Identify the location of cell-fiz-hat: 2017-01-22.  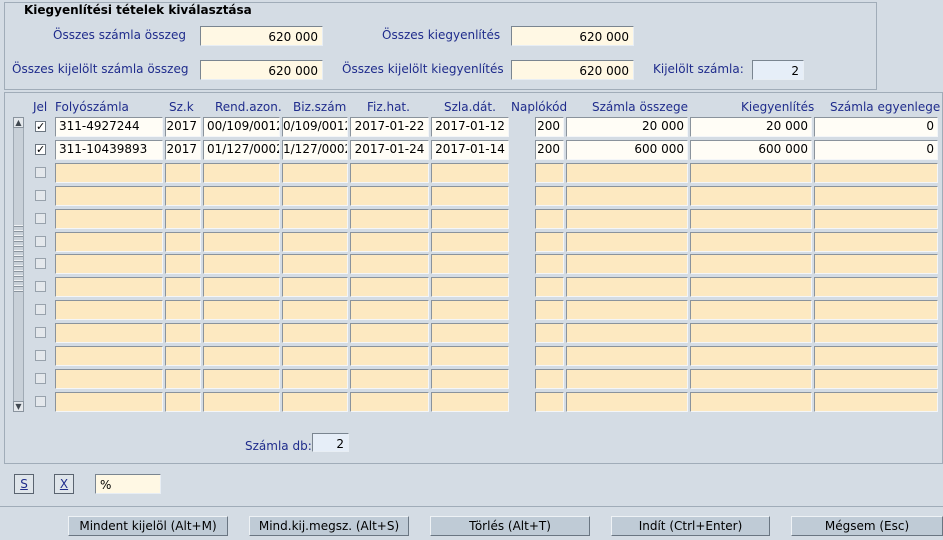
(389, 127).